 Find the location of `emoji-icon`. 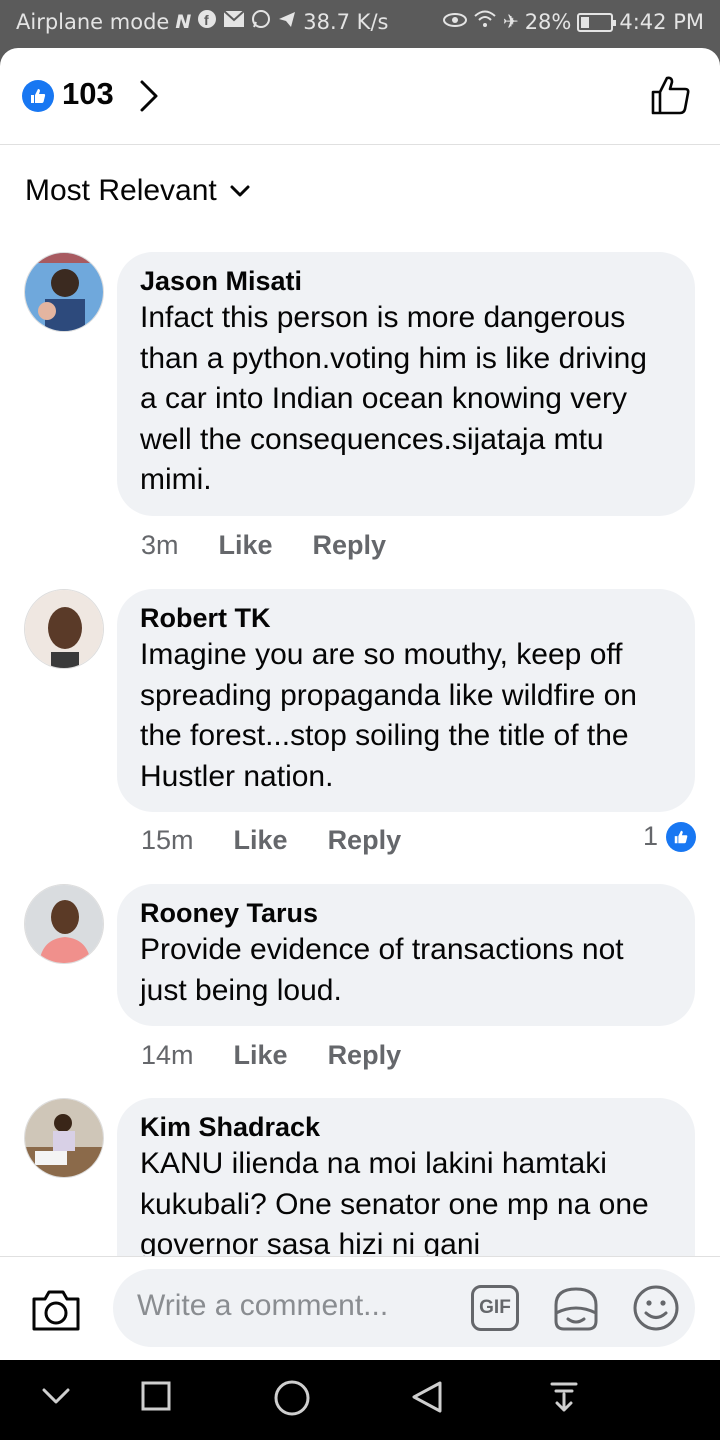

emoji-icon is located at coordinates (656, 1310).